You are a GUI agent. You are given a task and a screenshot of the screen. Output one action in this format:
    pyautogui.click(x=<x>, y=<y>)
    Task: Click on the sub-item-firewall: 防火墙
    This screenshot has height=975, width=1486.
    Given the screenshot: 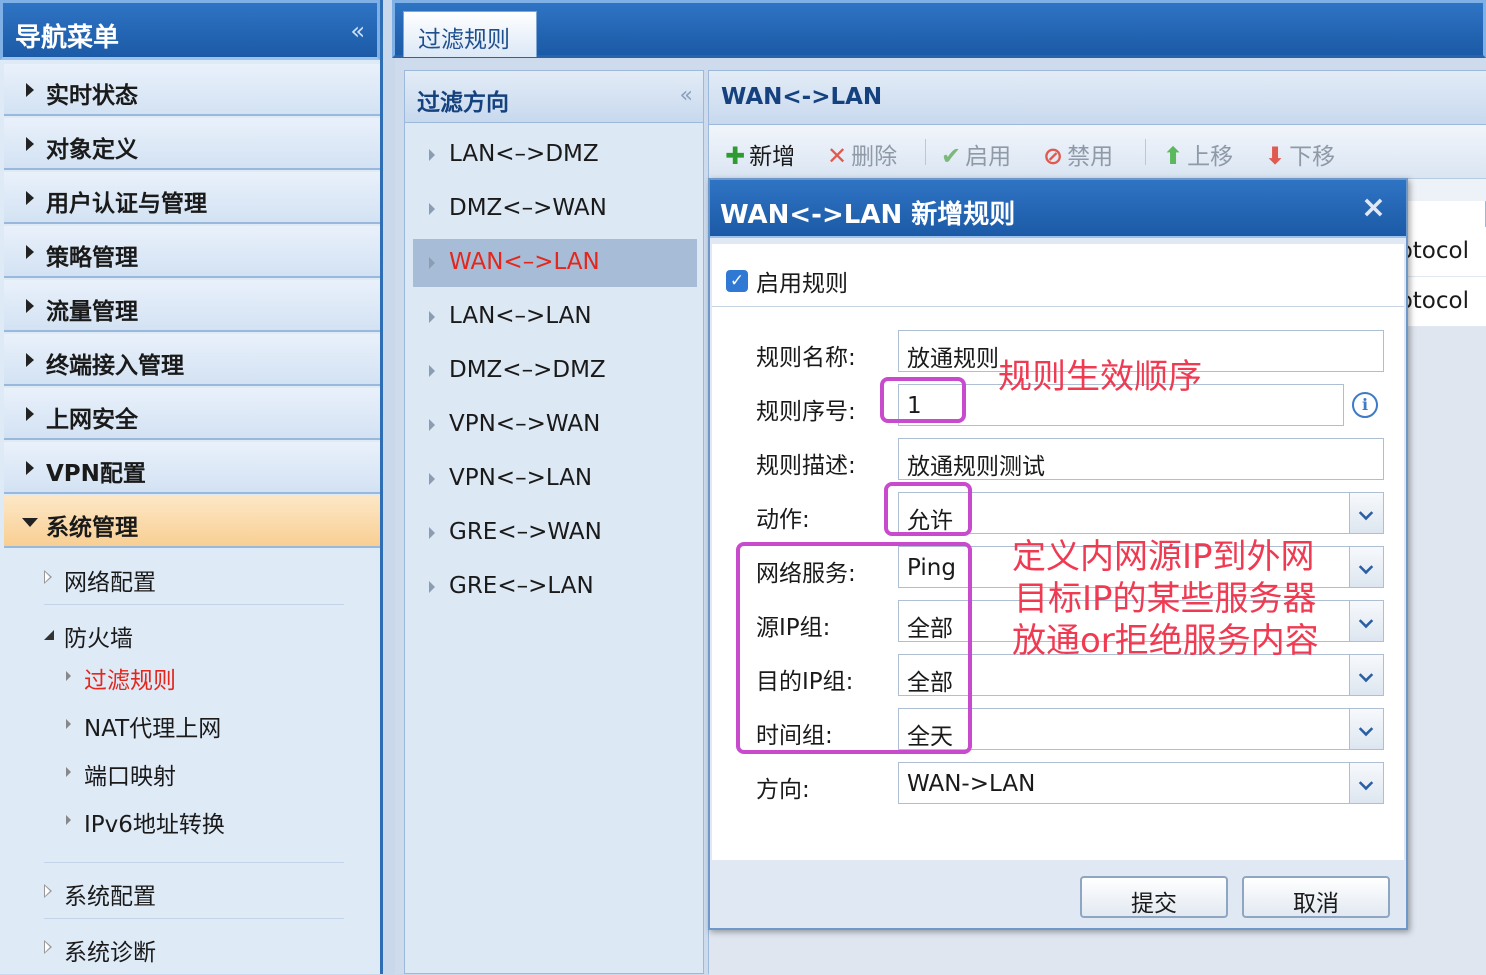 What is the action you would take?
    pyautogui.click(x=98, y=636)
    